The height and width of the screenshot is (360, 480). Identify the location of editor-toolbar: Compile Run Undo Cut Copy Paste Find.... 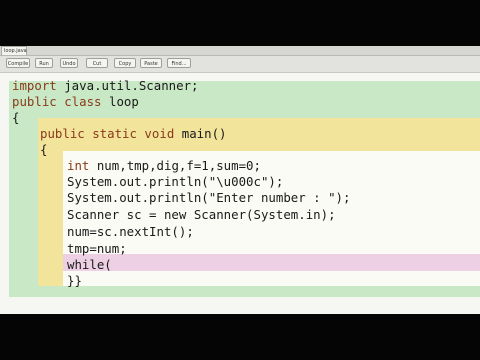
(240, 64).